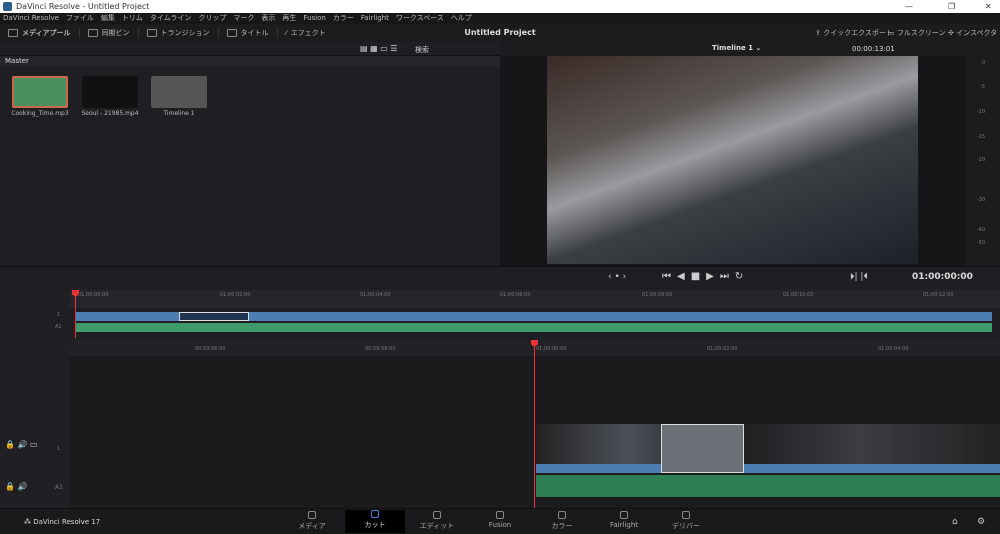  I want to click on menu-fusion: Fusion, so click(314, 18).